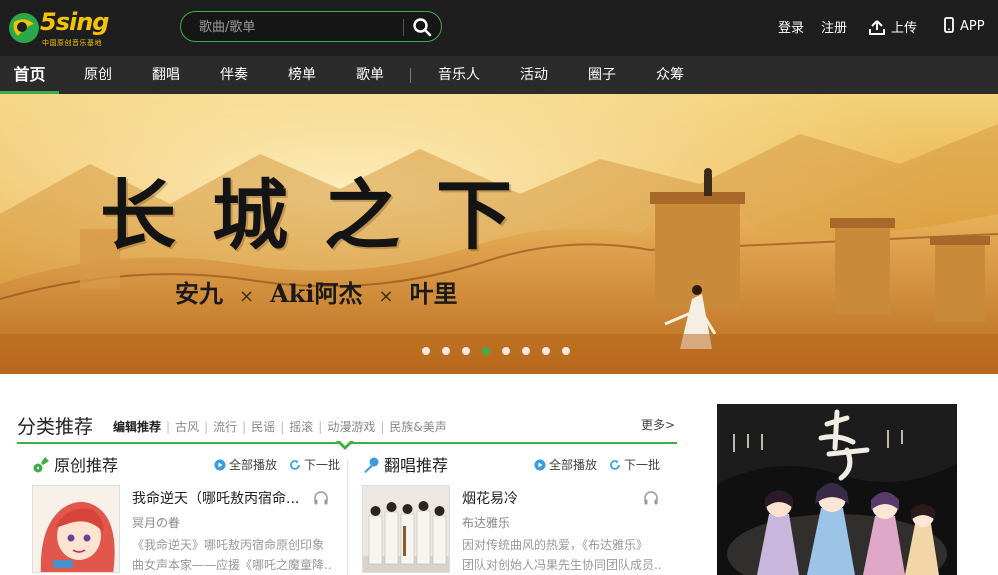  Describe the element at coordinates (29, 75) in the screenshot. I see `nav-item-home: 首页` at that location.